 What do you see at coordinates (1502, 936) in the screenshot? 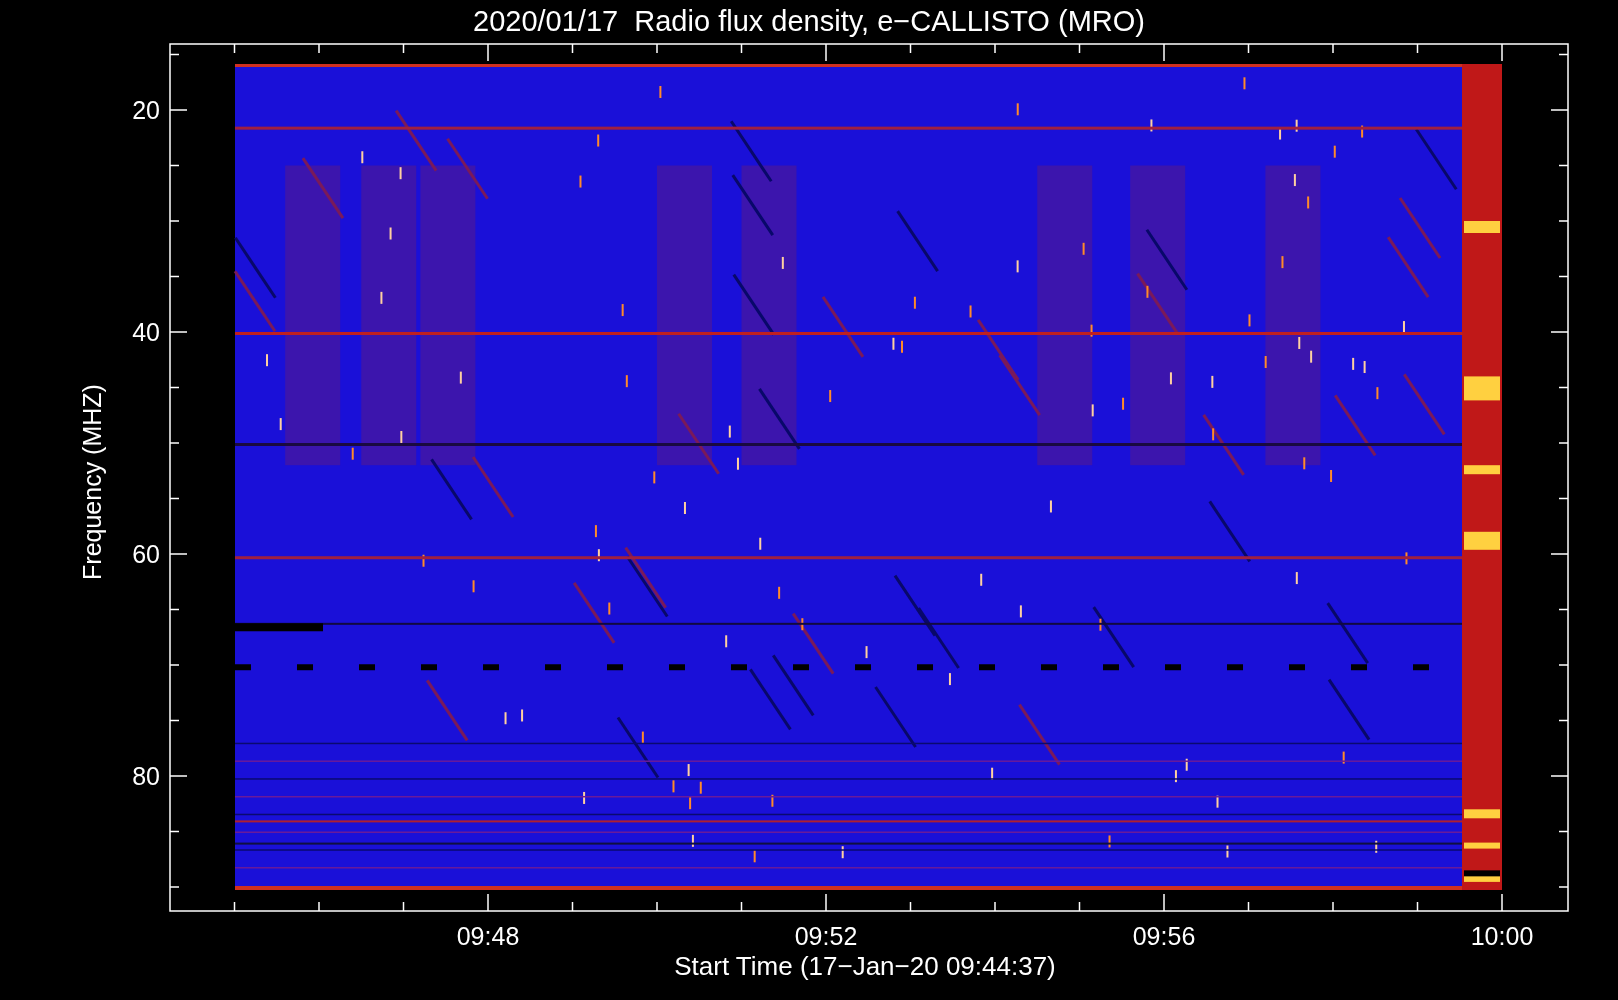
I see `x-tick-label: 10:00` at bounding box center [1502, 936].